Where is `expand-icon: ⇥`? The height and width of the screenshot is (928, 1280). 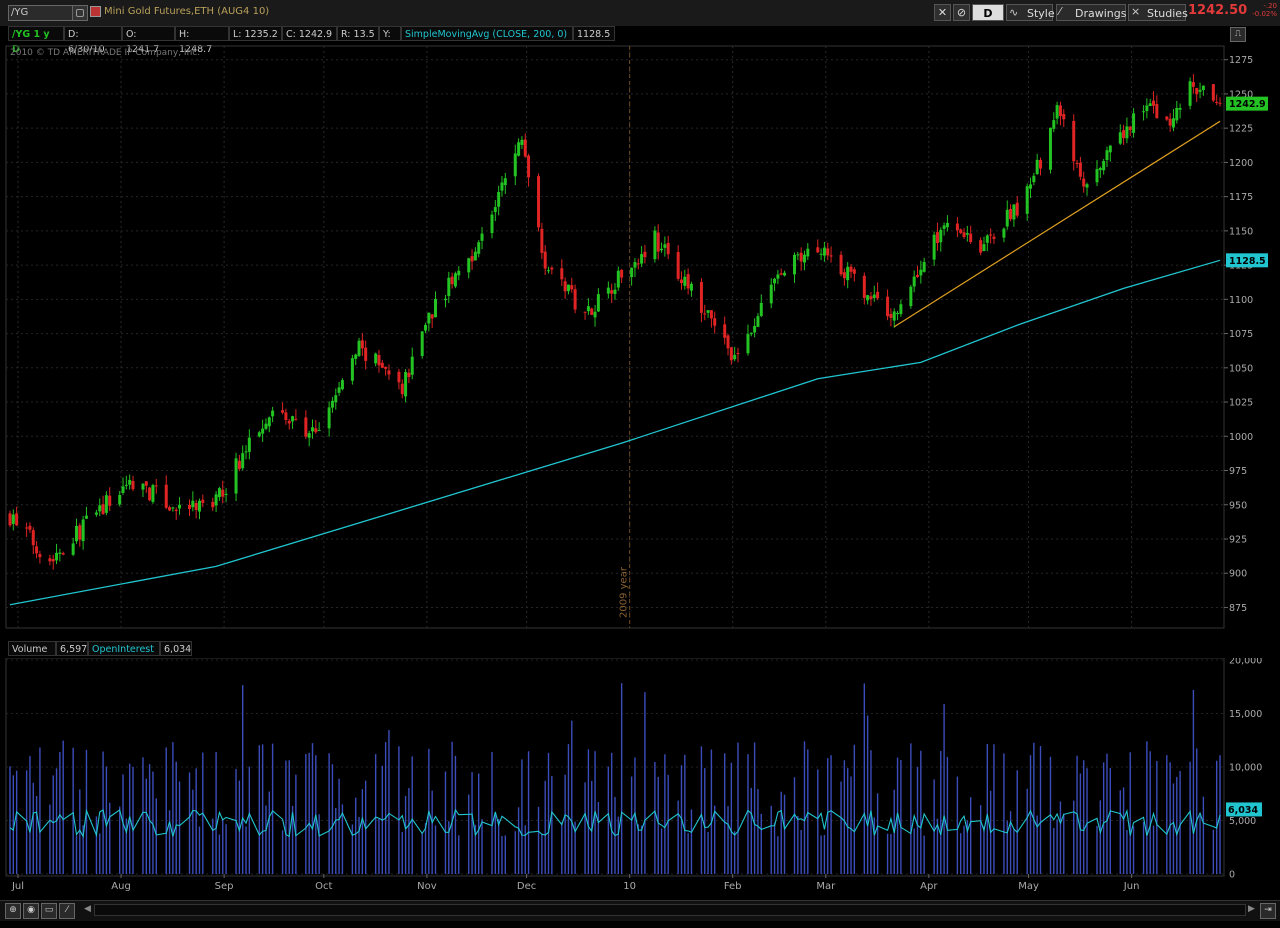 expand-icon: ⇥ is located at coordinates (1268, 911).